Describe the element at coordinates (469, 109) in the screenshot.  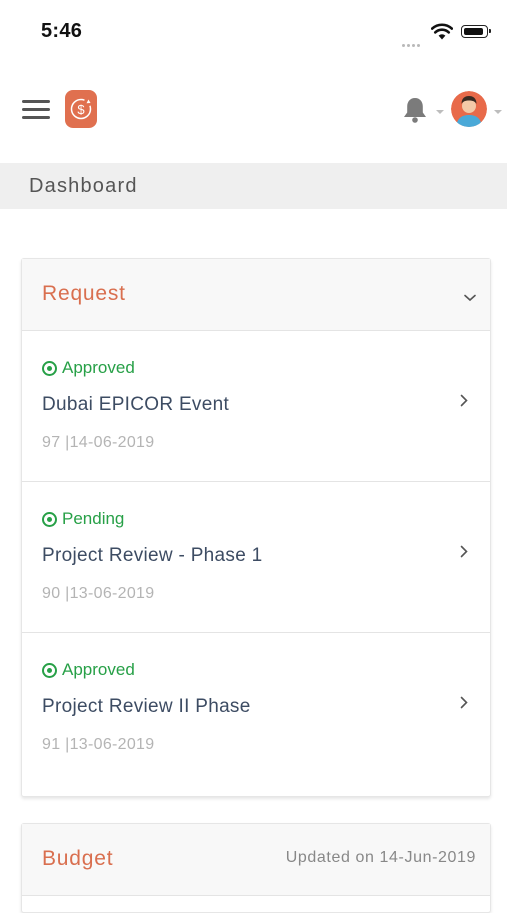
I see `user-avatar` at that location.